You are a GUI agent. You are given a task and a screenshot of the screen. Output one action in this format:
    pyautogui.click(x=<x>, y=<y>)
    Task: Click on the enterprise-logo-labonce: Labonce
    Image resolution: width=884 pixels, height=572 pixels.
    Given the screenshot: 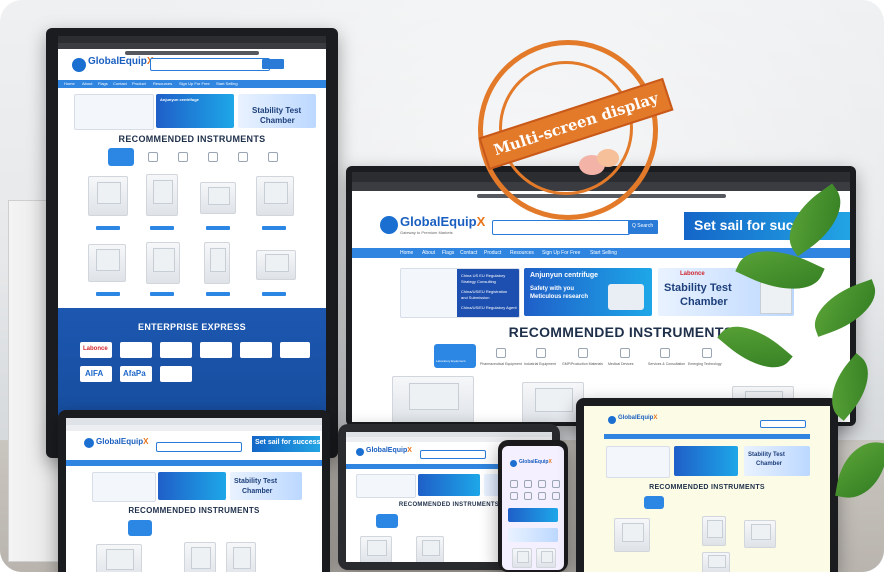 What is the action you would take?
    pyautogui.click(x=96, y=350)
    